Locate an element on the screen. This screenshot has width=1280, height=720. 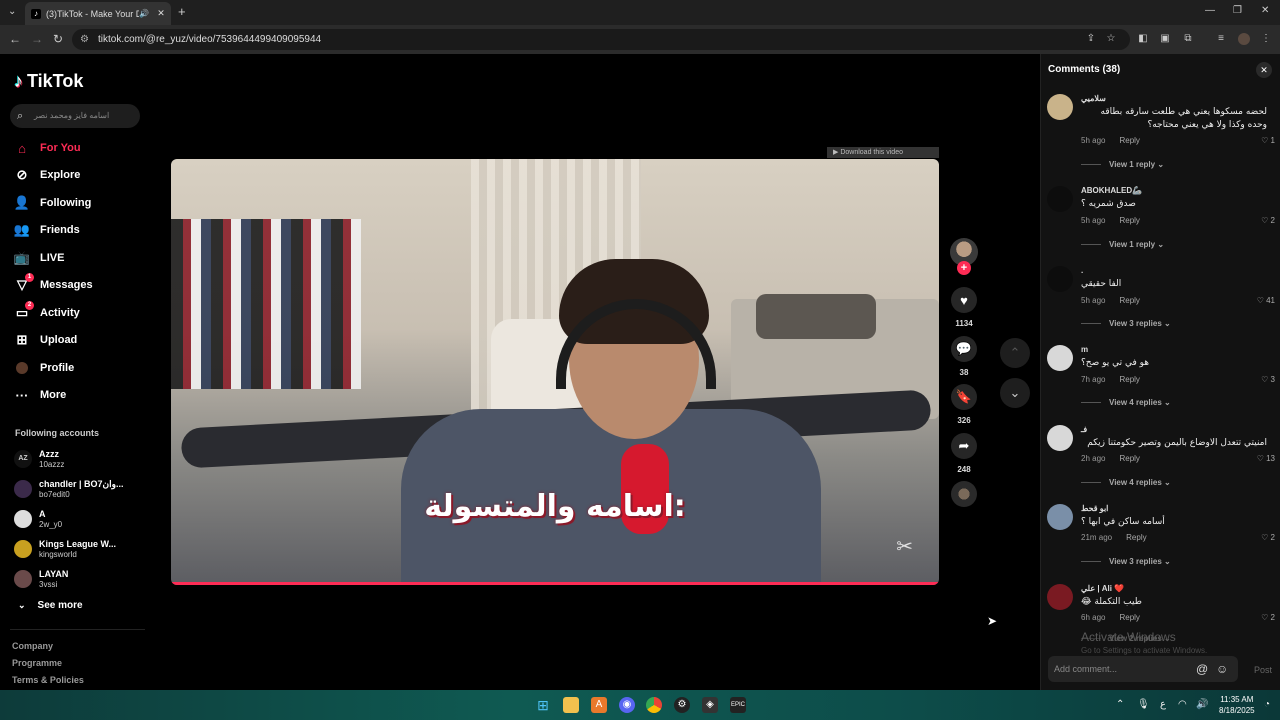
extensions-puzzle-icon: ⧉ is located at coordinates (1188, 39).